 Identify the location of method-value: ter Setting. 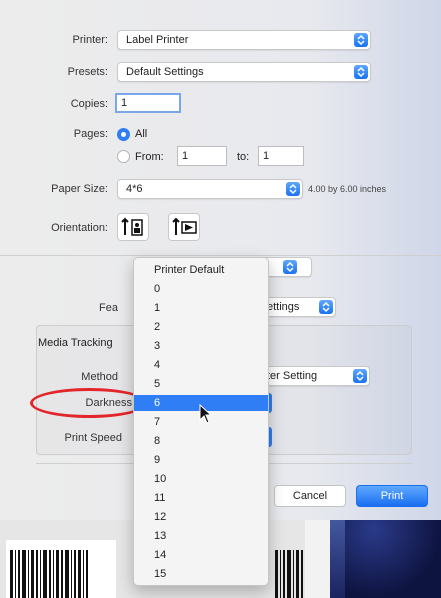
(292, 376).